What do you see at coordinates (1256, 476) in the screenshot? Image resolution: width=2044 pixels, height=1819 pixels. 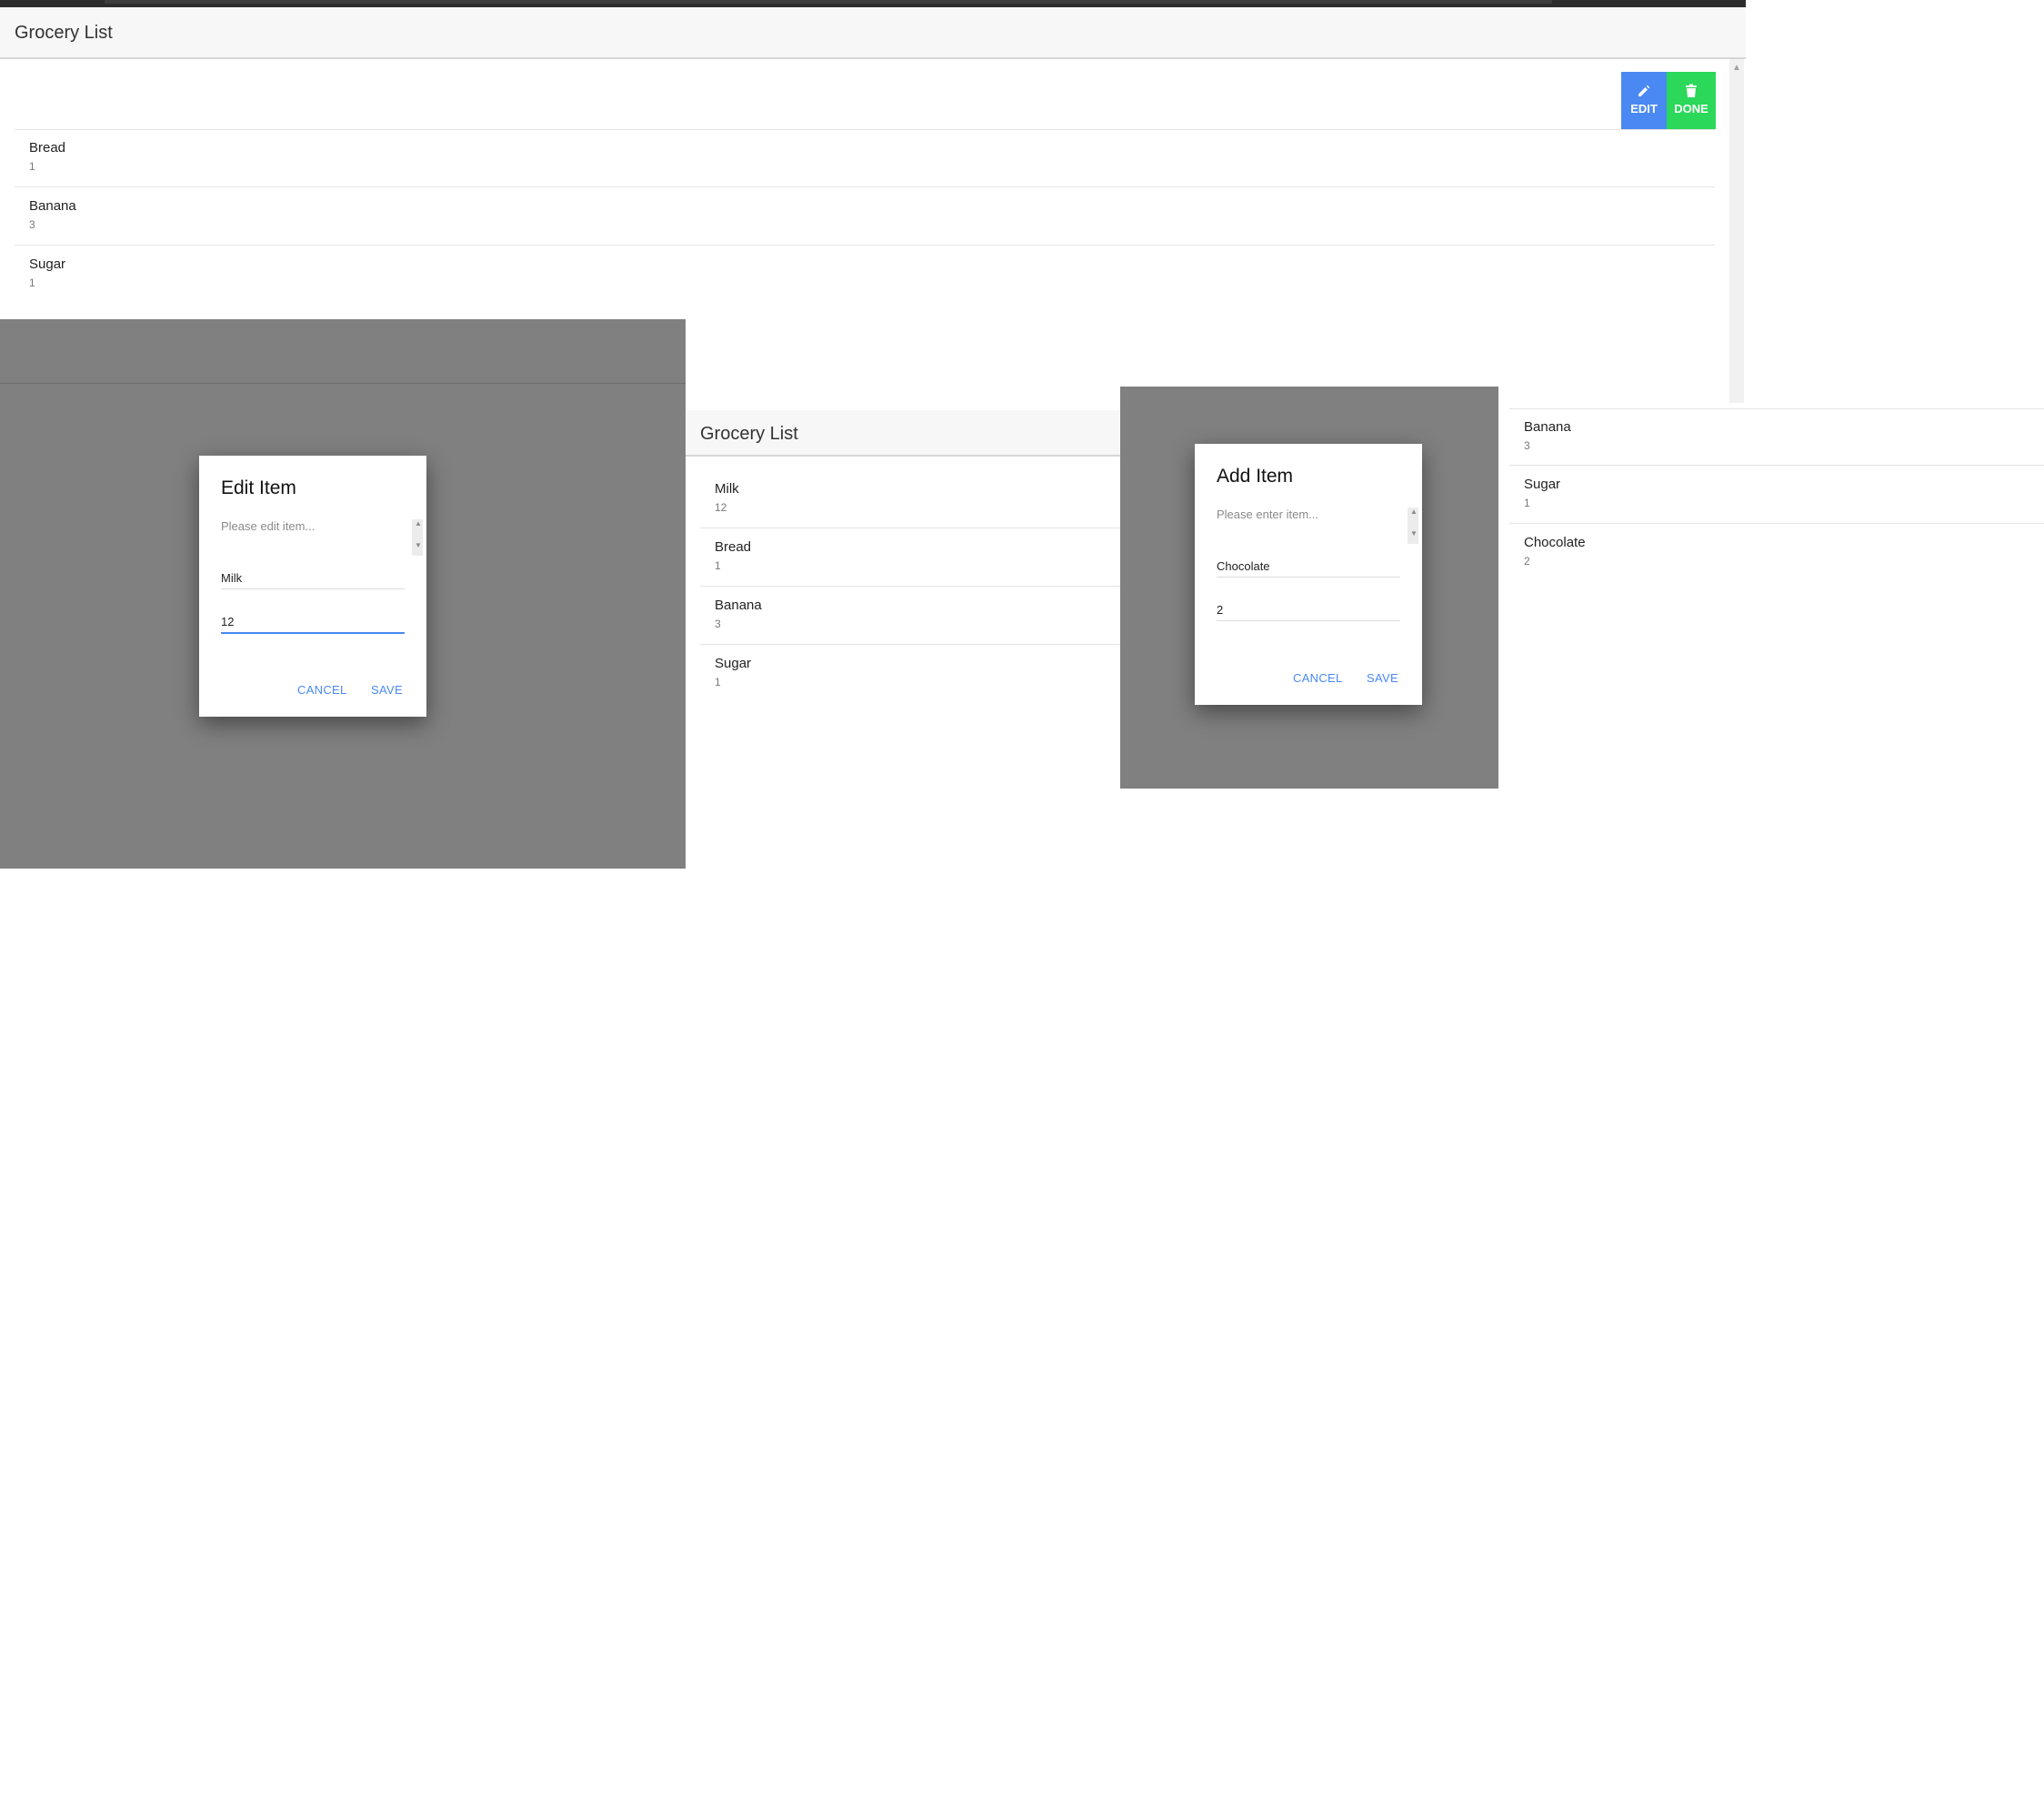 I see `dialog-title: Add Item` at bounding box center [1256, 476].